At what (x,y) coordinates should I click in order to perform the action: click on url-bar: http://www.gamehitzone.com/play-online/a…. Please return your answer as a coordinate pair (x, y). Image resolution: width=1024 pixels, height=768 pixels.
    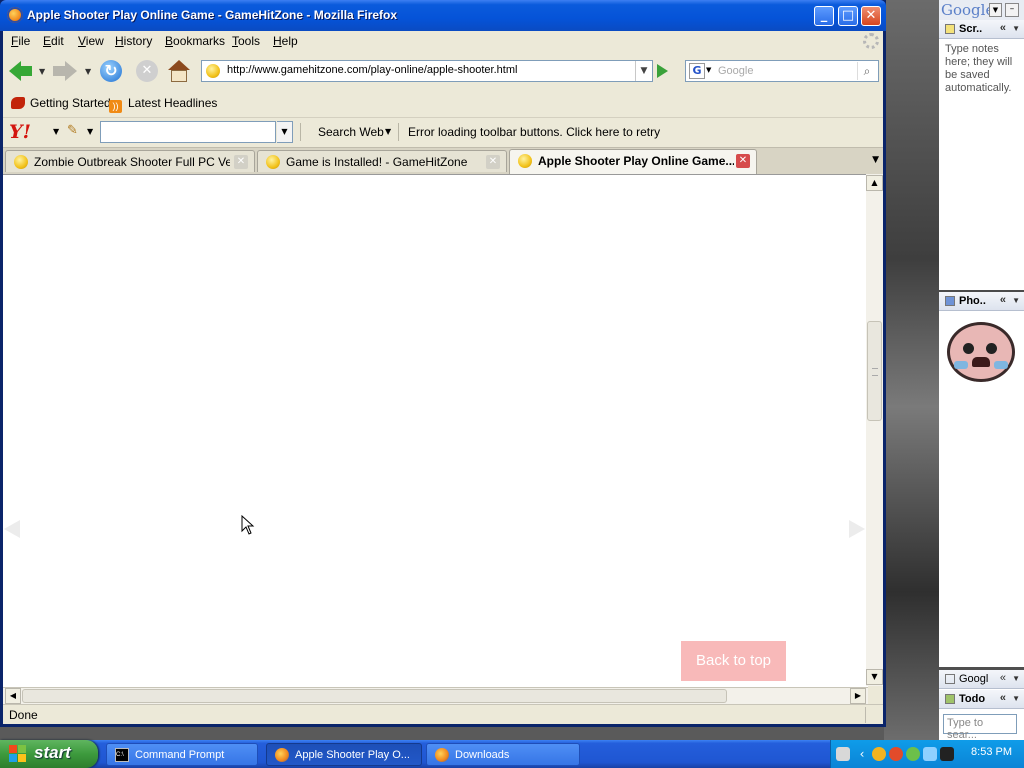
    Looking at the image, I should click on (427, 71).